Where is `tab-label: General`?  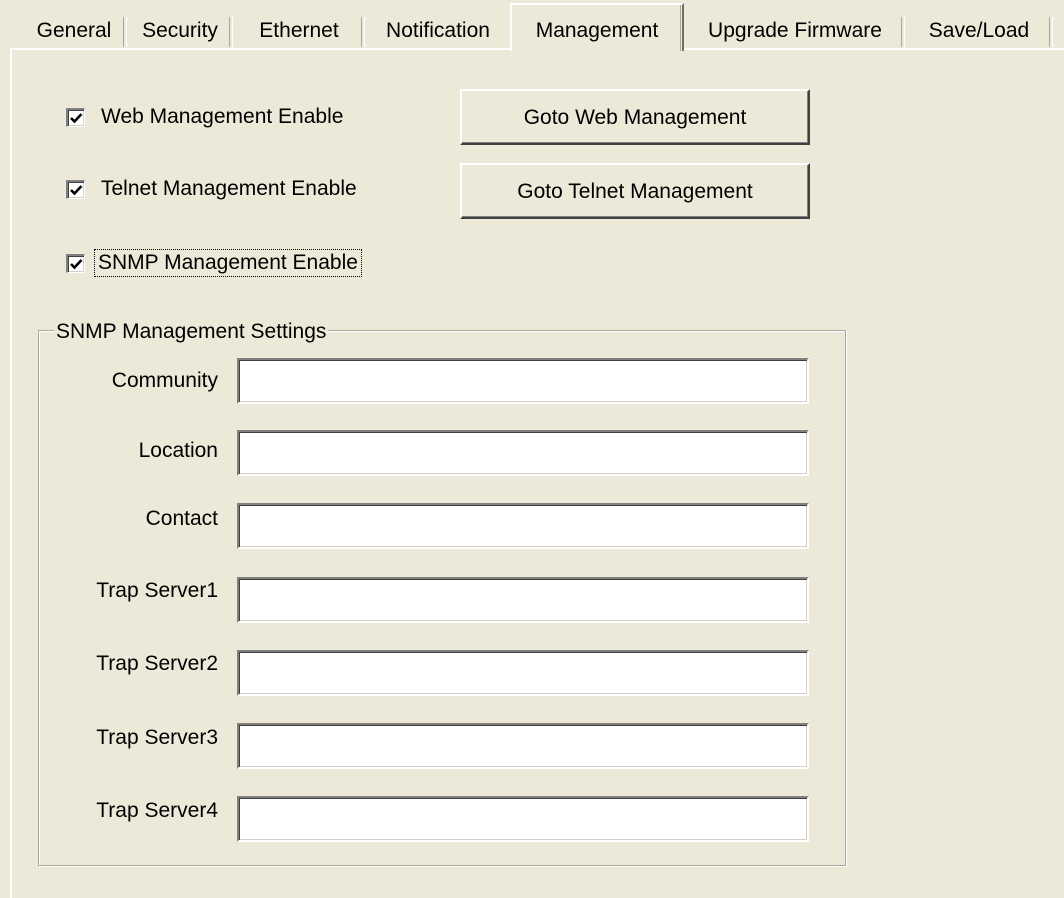 tab-label: General is located at coordinates (74, 30).